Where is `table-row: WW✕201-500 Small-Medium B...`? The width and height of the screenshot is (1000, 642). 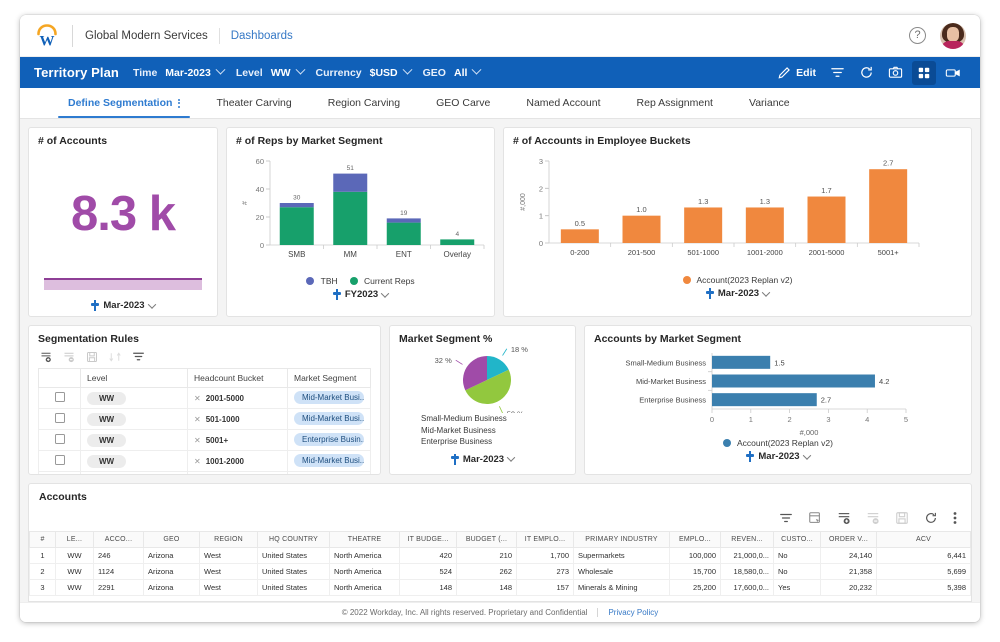
table-row: WW✕201-500 Small-Medium B... is located at coordinates (204, 473).